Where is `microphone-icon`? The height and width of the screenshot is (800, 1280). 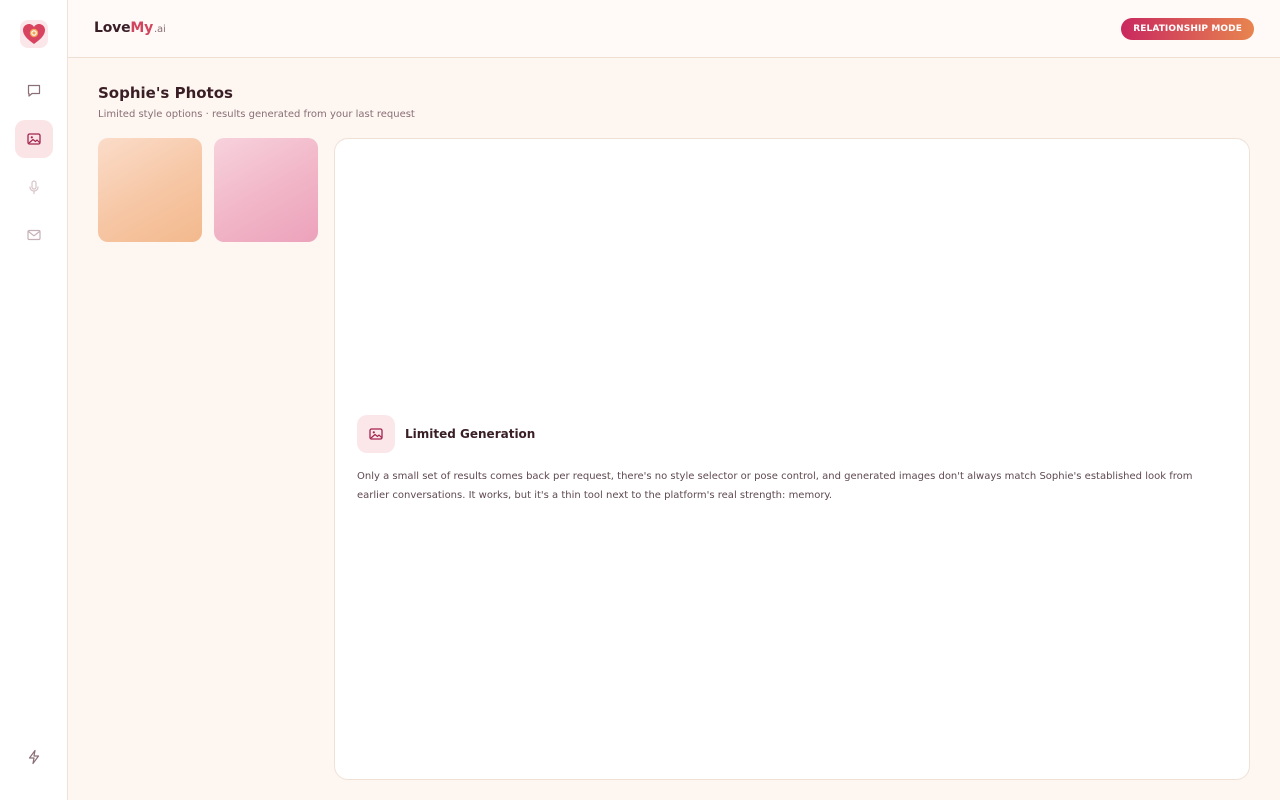 microphone-icon is located at coordinates (34, 187).